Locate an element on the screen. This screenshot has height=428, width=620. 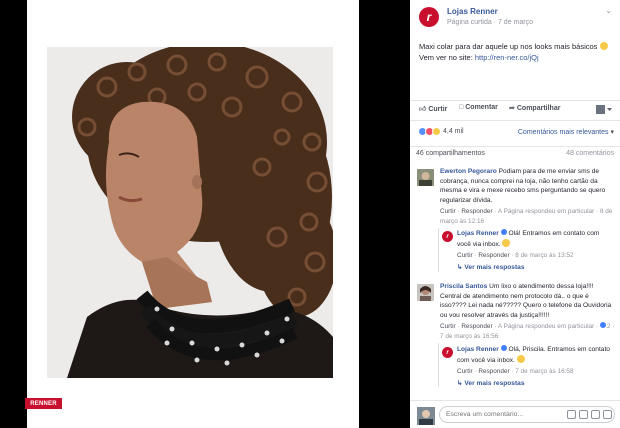
chevron-down-icon: ⌄ is located at coordinates (608, 10).